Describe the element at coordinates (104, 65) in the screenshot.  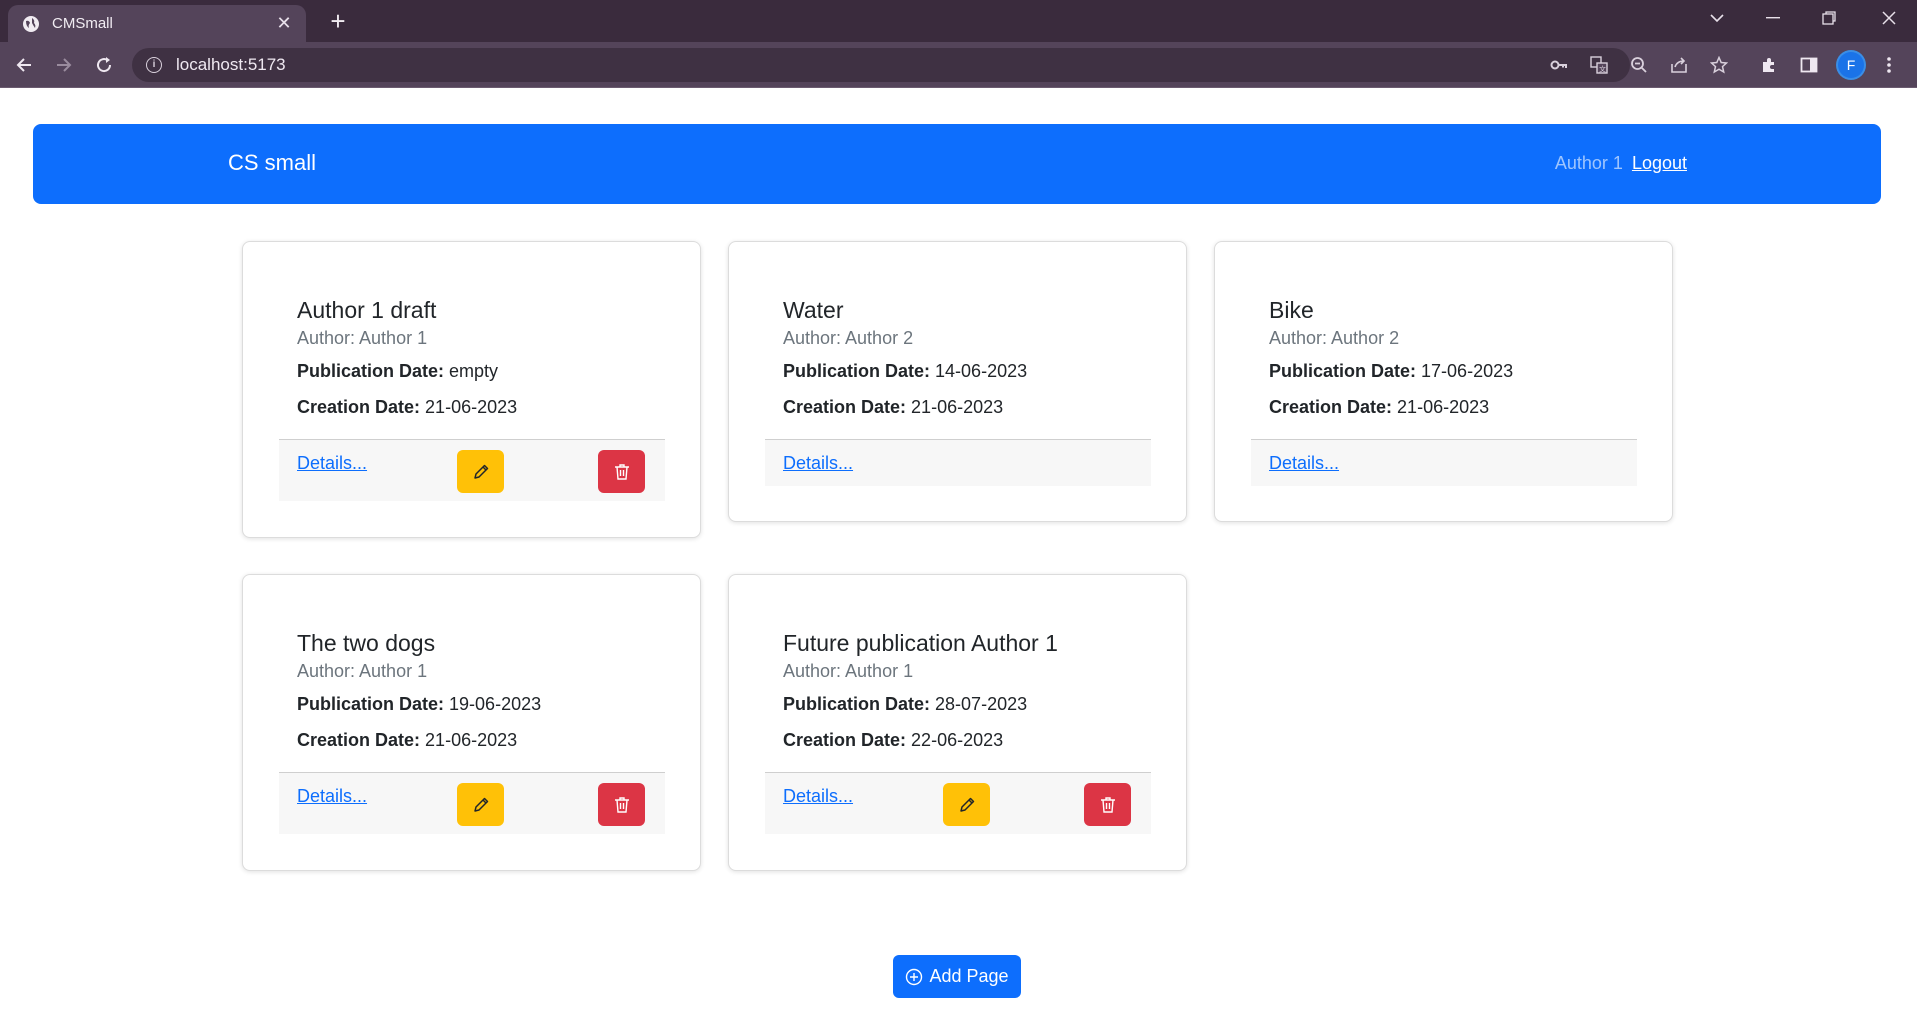
I see `reload-icon` at that location.